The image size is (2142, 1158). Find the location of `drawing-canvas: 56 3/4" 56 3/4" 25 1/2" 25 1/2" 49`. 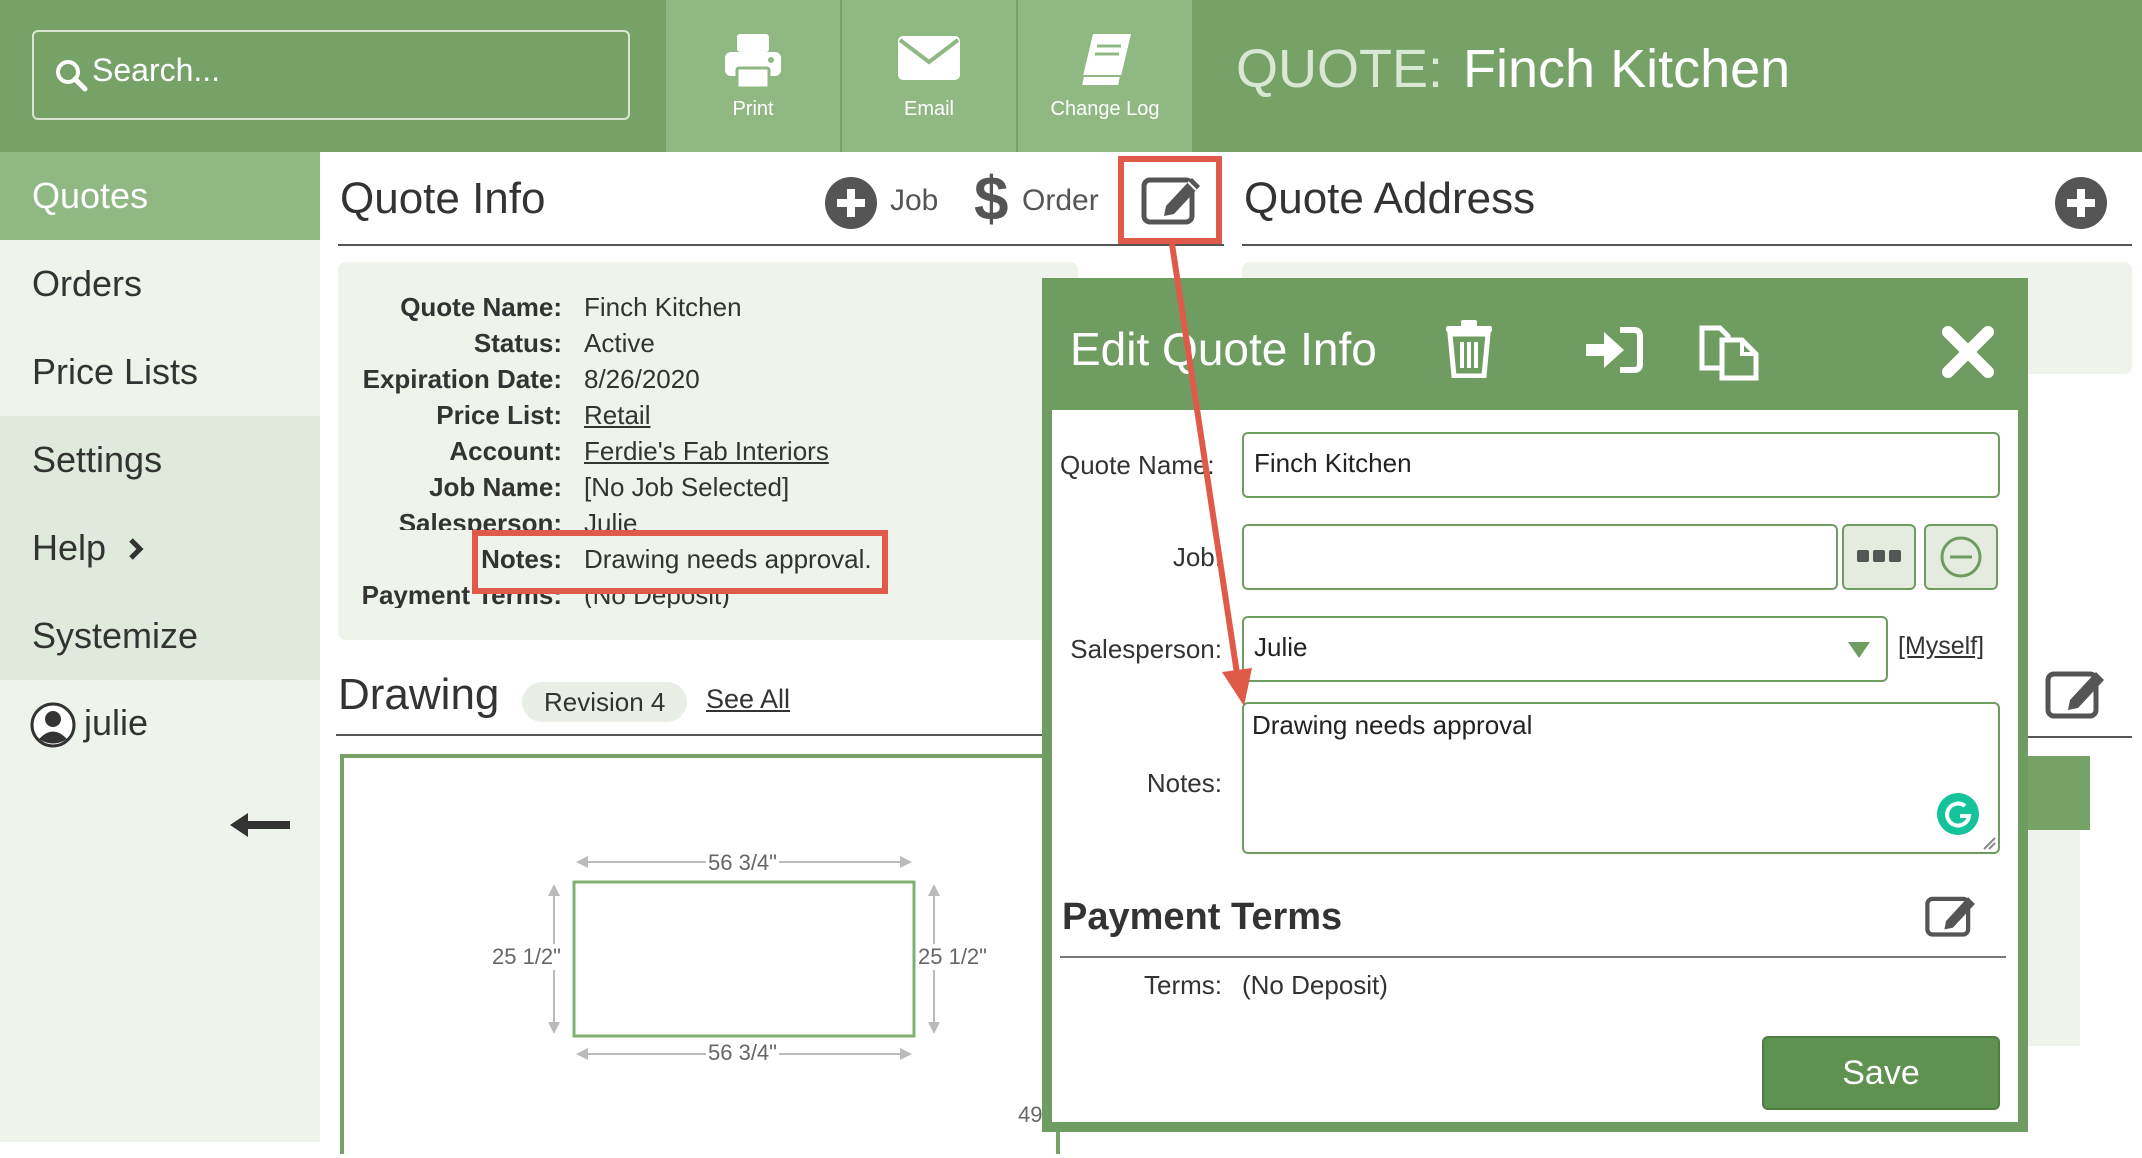

drawing-canvas: 56 3/4" 56 3/4" 25 1/2" 25 1/2" 49 is located at coordinates (700, 954).